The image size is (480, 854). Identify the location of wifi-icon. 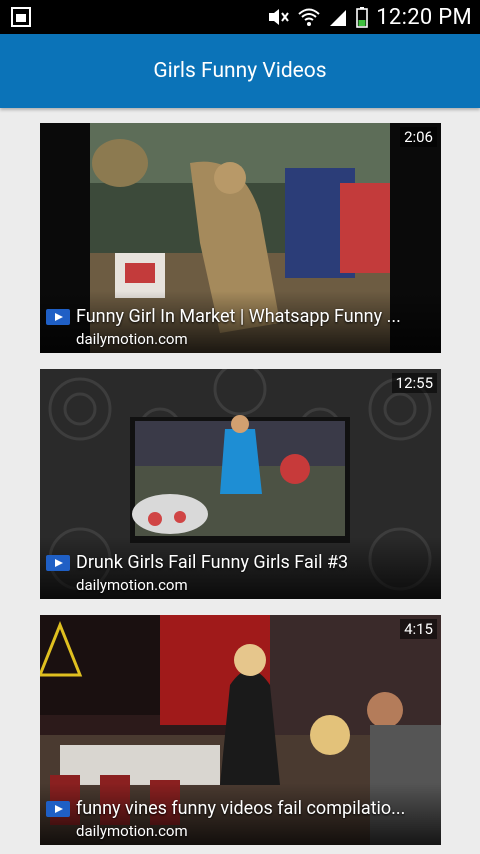
(309, 17).